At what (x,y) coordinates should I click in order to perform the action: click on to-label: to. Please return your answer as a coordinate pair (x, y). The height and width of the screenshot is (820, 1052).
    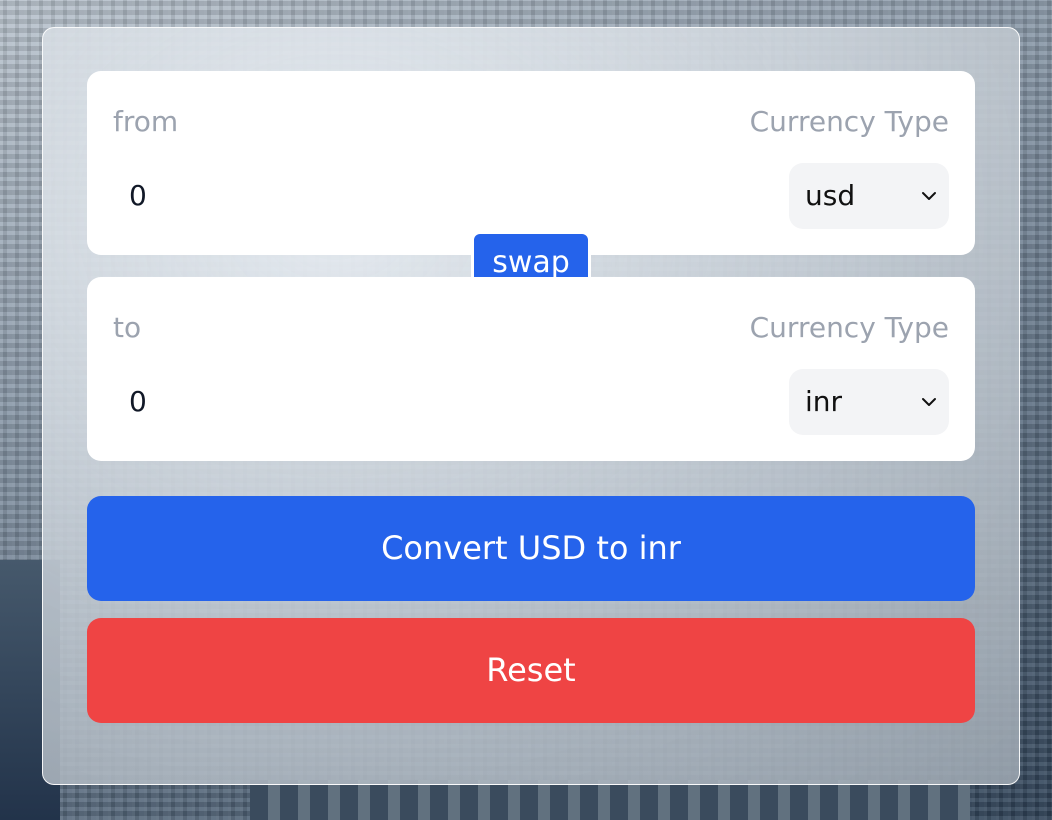
    Looking at the image, I should click on (127, 327).